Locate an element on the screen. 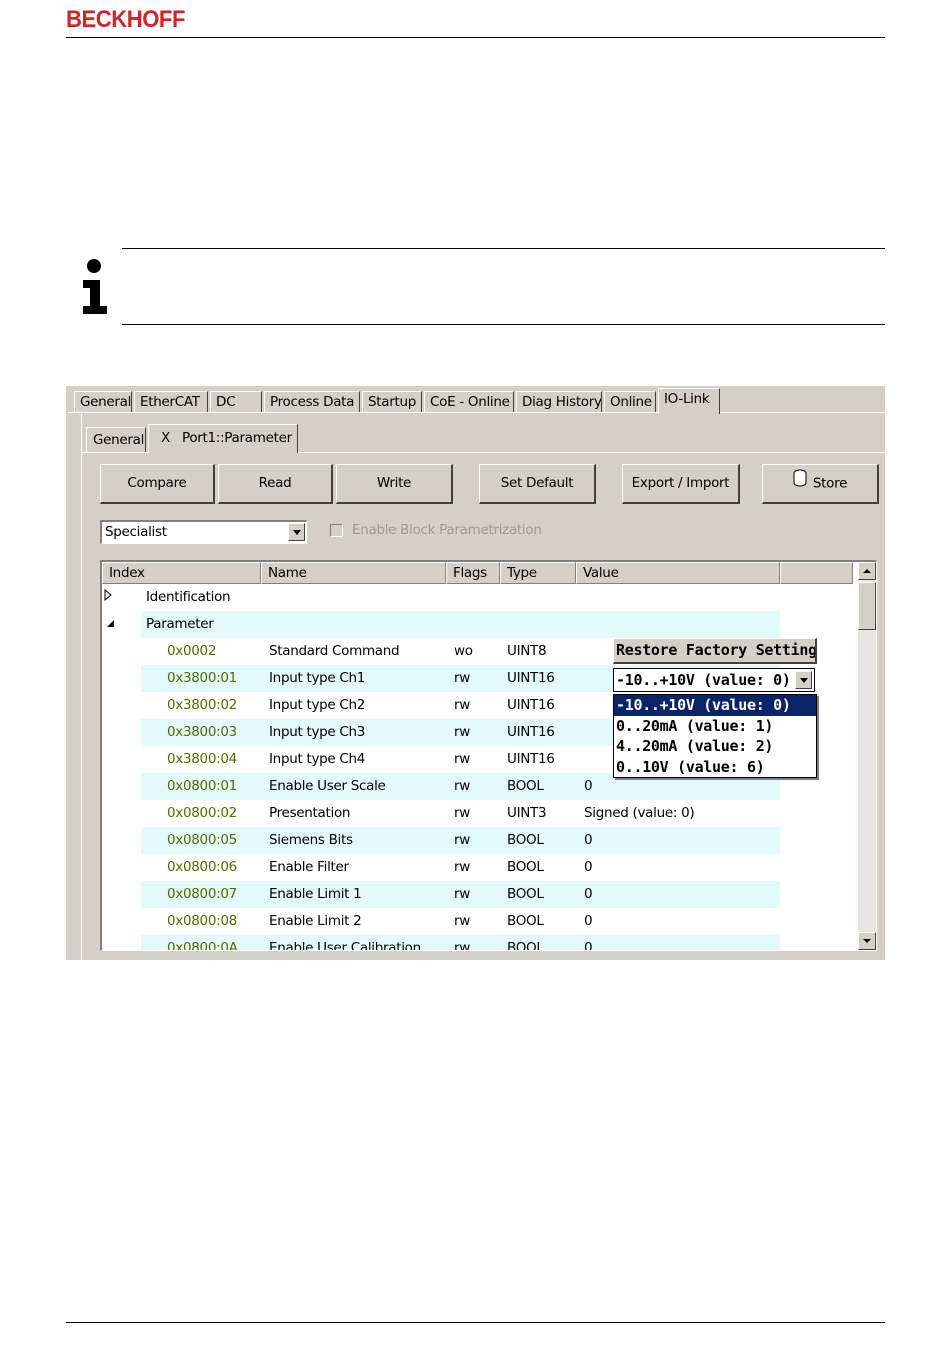  write-button: Write is located at coordinates (394, 484).